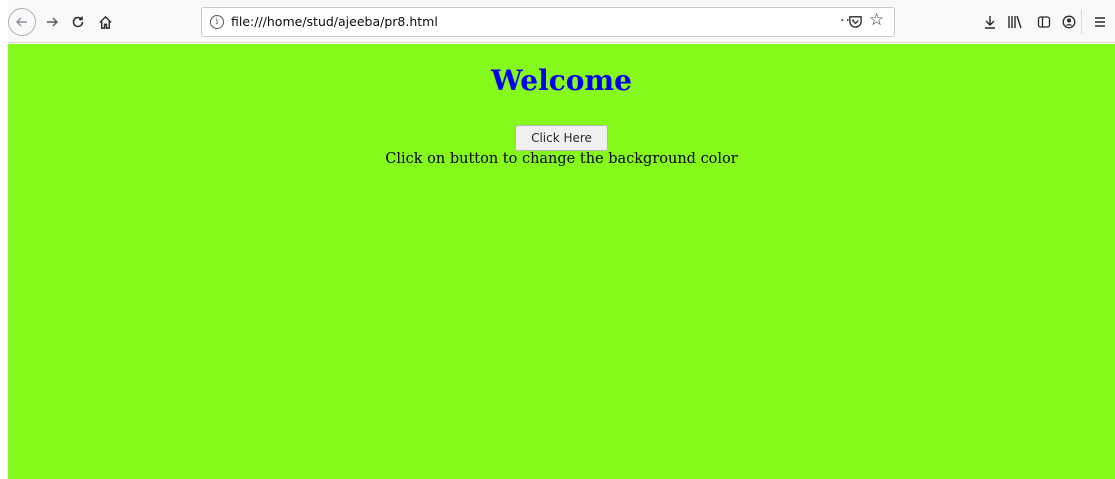  I want to click on window-left-edge, so click(4, 239).